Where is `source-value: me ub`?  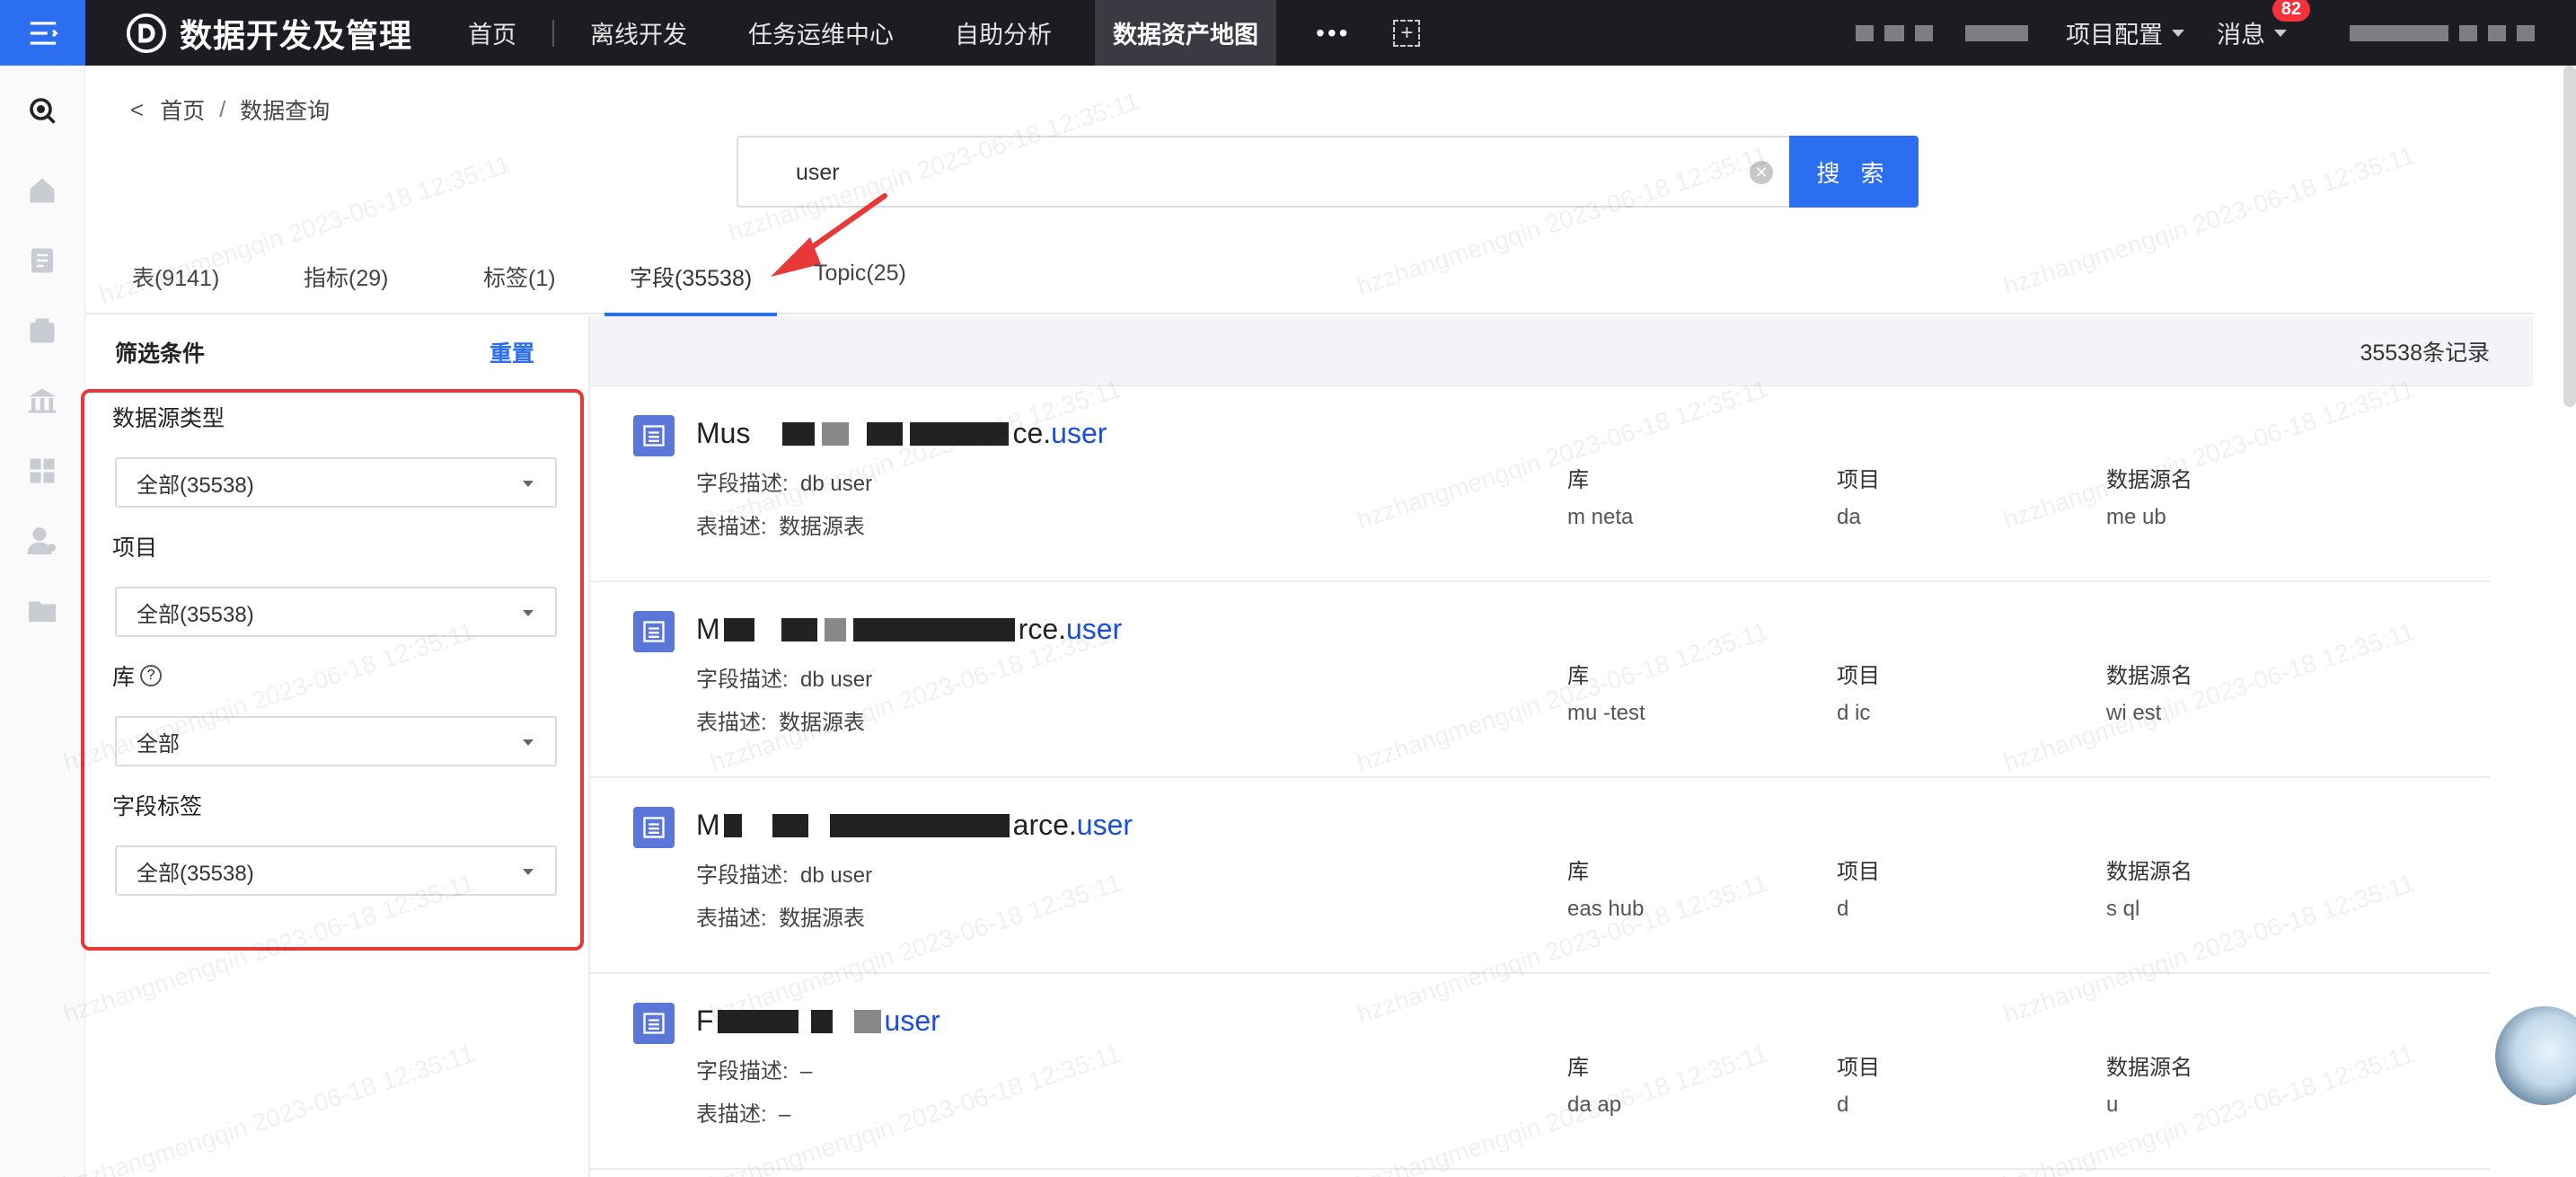
source-value: me ub is located at coordinates (2136, 517).